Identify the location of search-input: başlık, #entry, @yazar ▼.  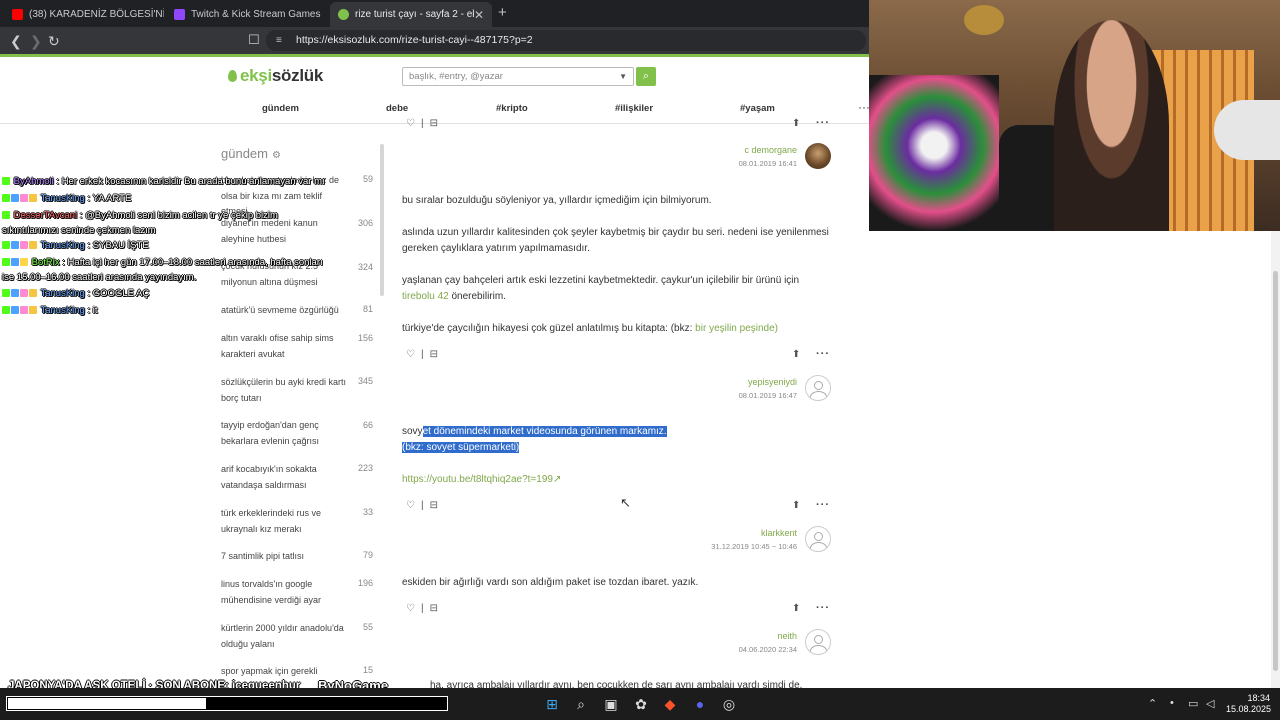
(518, 76).